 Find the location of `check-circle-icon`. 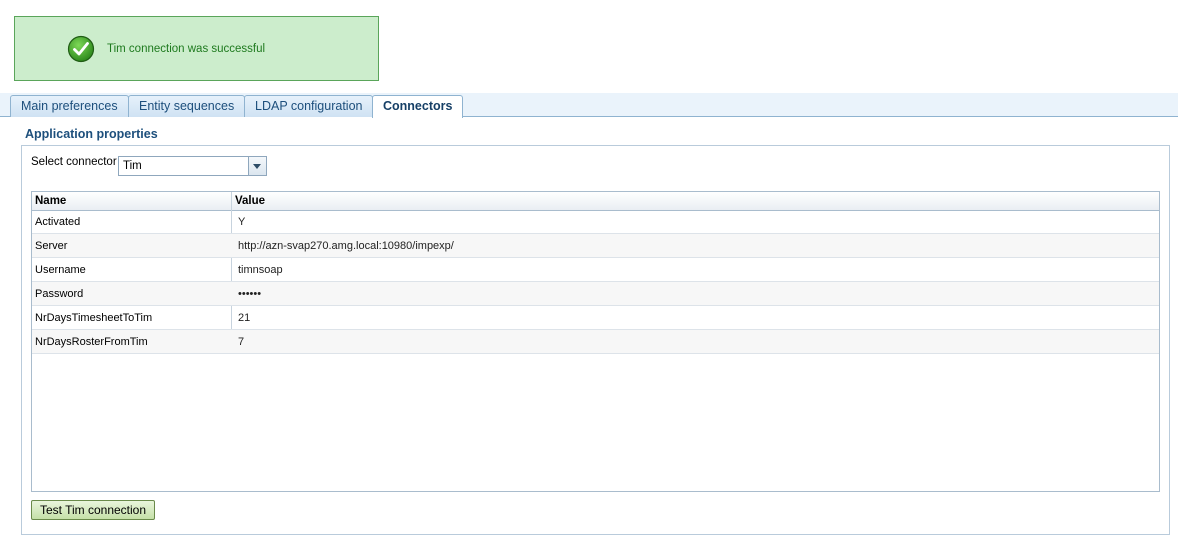

check-circle-icon is located at coordinates (81, 49).